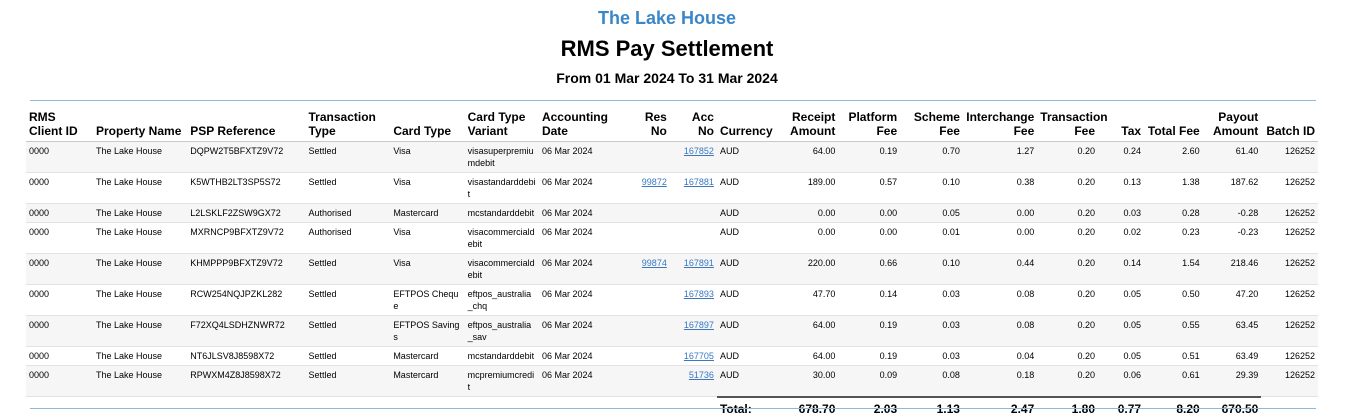 The image size is (1346, 419). What do you see at coordinates (869, 213) in the screenshot?
I see `cell-platform-fee: 0.00` at bounding box center [869, 213].